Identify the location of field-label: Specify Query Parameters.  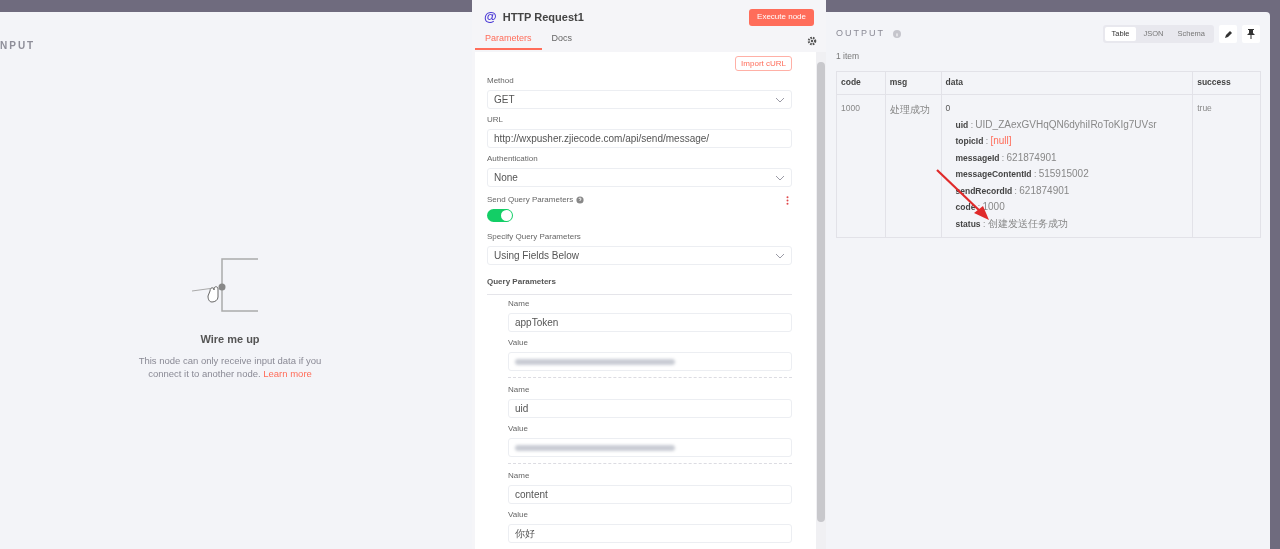
(534, 237).